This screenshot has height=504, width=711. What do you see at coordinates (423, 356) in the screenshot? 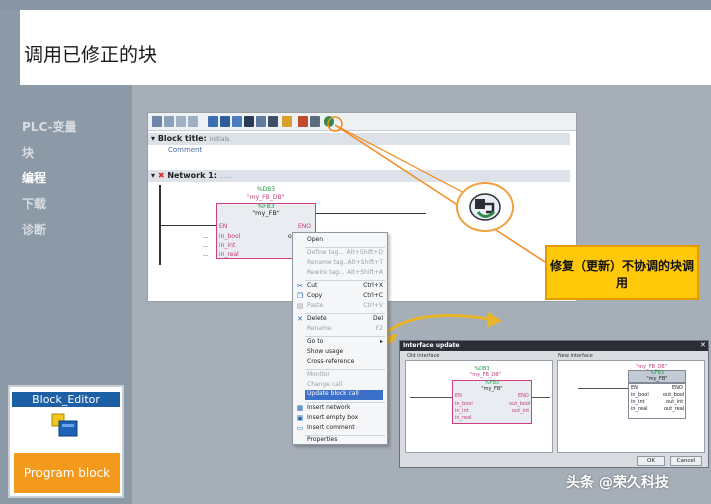
I see `old-interface-label: Old interface` at bounding box center [423, 356].